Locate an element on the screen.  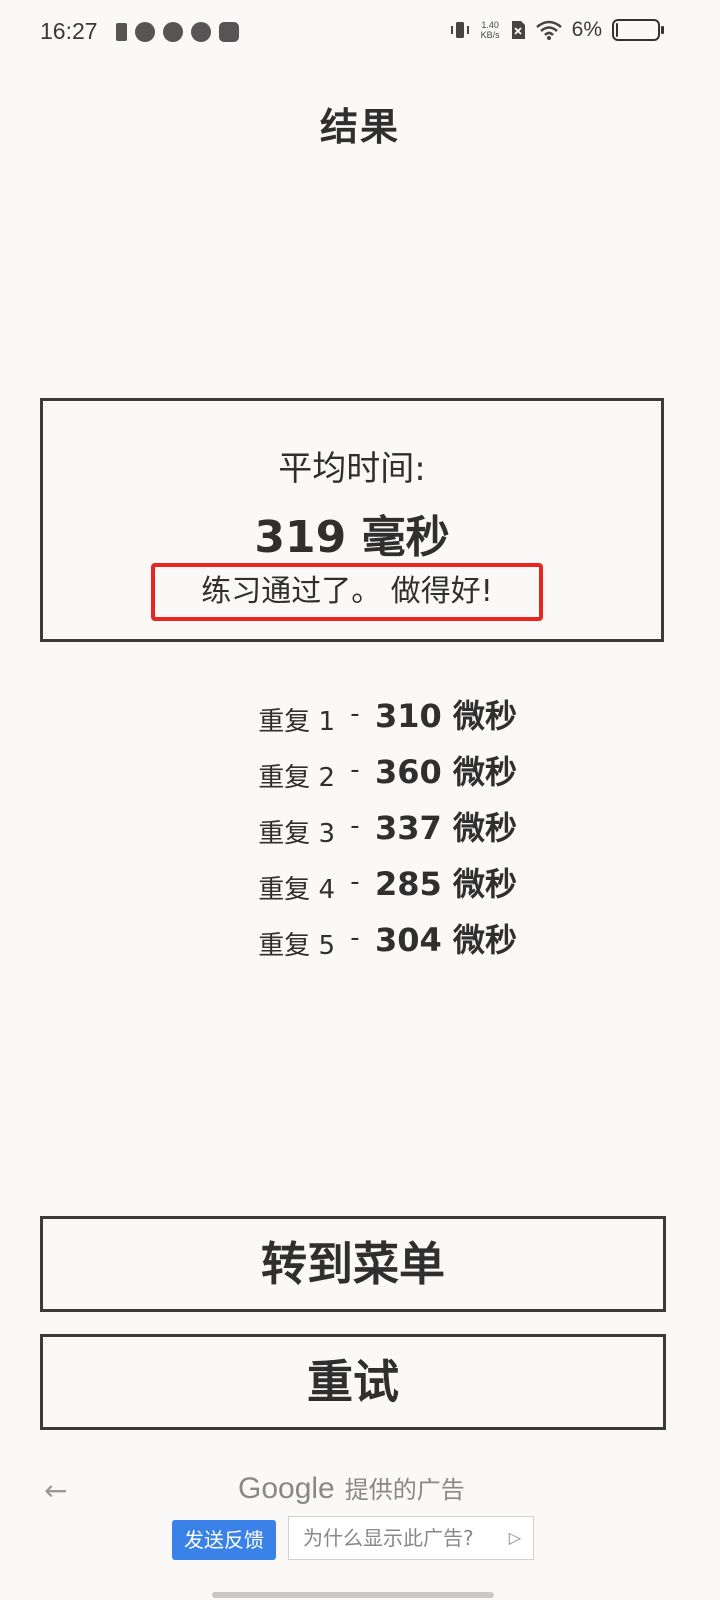
speed-value: 1.40 is located at coordinates (490, 25).